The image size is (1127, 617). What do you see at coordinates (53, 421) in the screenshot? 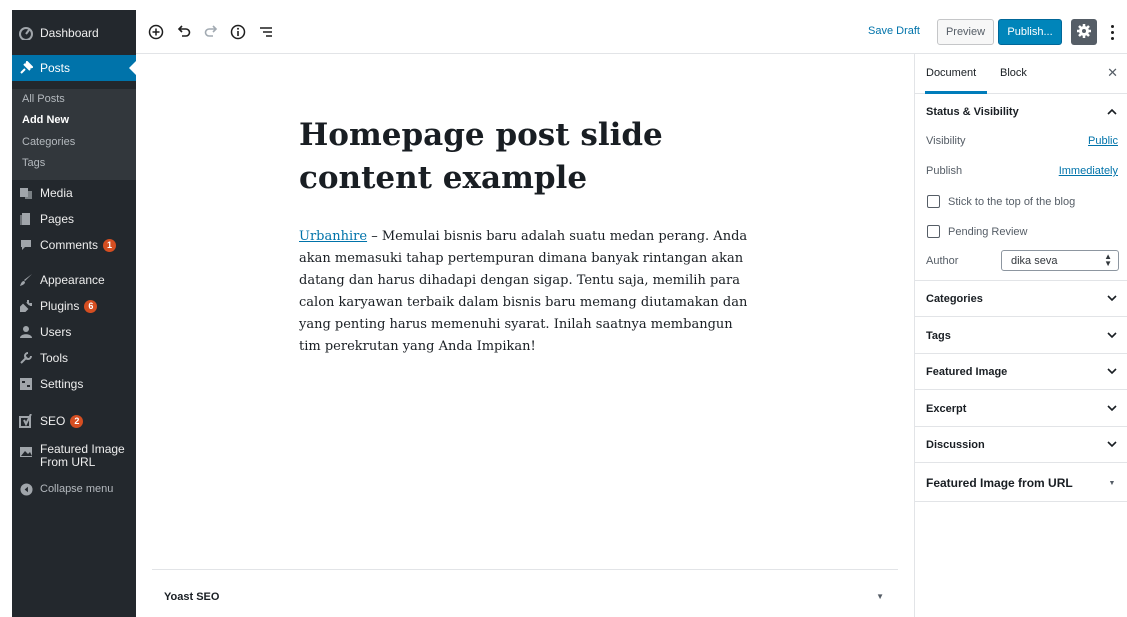
I see `menu-seo-label: SEO` at bounding box center [53, 421].